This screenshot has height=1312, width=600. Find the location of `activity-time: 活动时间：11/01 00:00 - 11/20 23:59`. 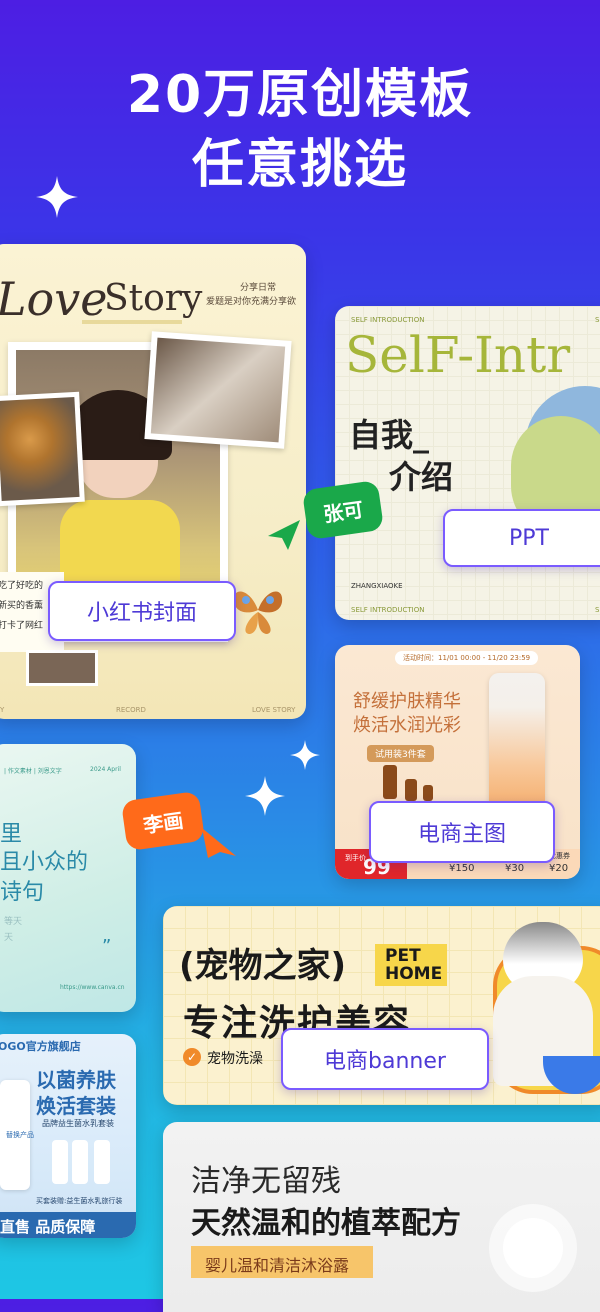

activity-time: 活动时间：11/01 00:00 - 11/20 23:59 is located at coordinates (467, 658).